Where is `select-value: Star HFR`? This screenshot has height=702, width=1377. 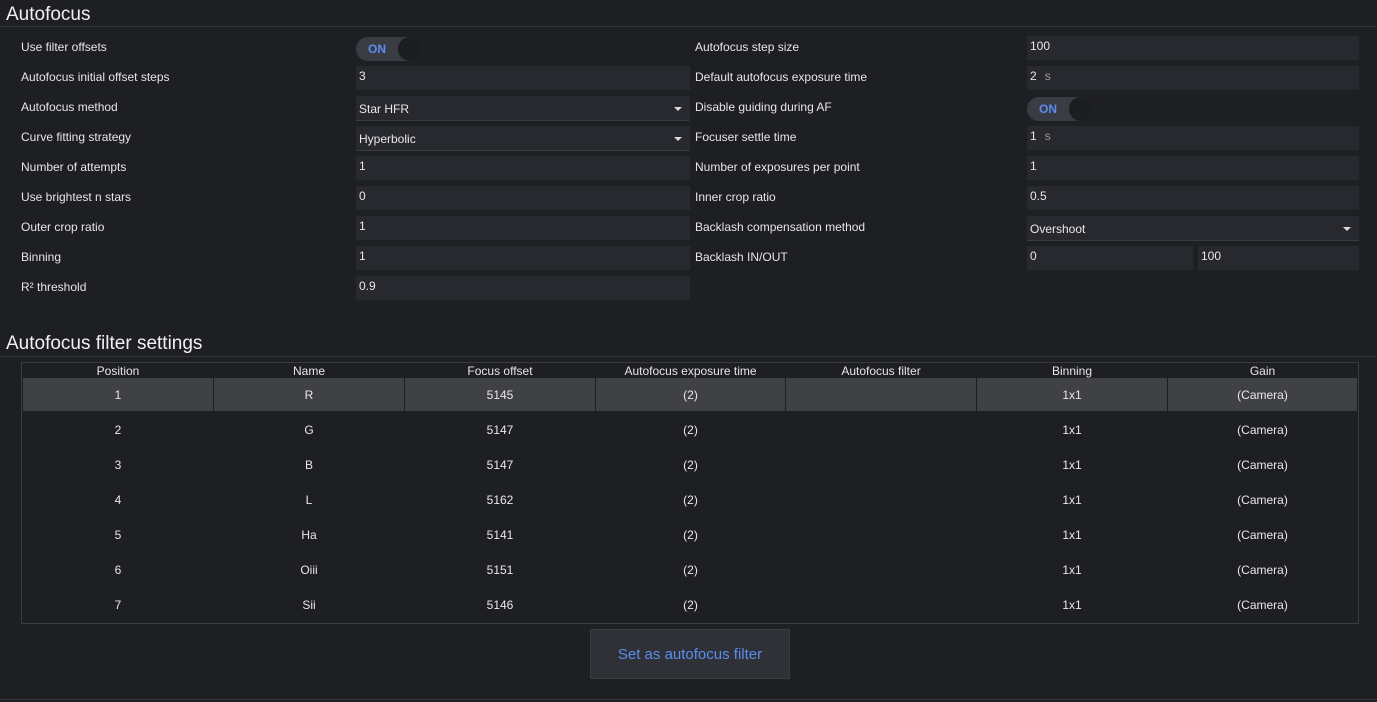 select-value: Star HFR is located at coordinates (384, 109).